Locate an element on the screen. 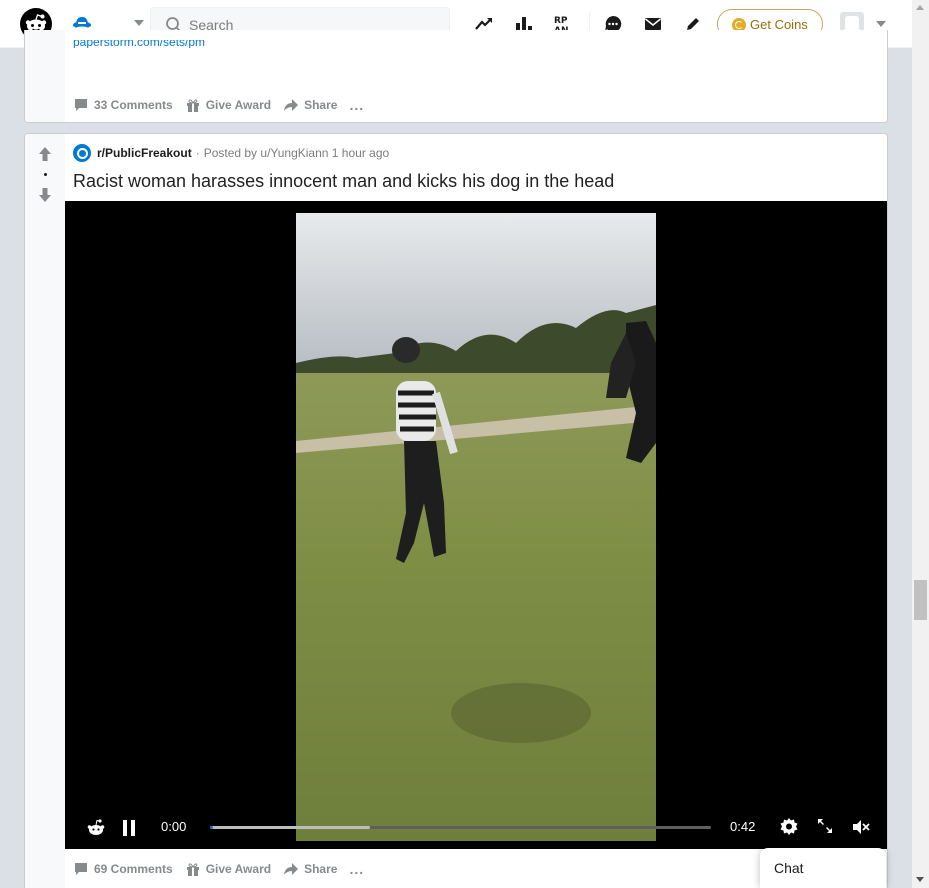 This screenshot has width=929, height=888. settings-gear-icon is located at coordinates (789, 827).